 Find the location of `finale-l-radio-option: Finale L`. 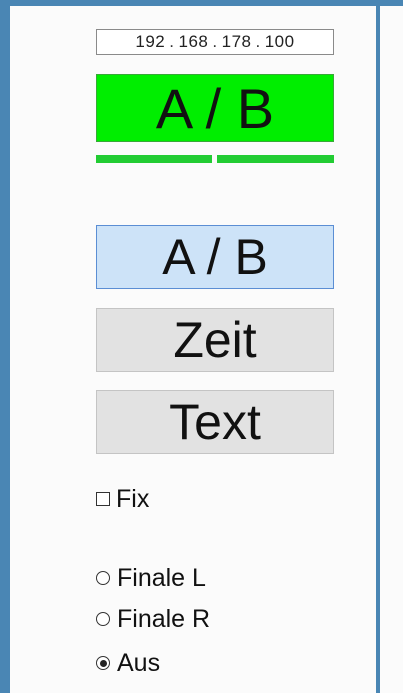

finale-l-radio-option: Finale L is located at coordinates (151, 578).